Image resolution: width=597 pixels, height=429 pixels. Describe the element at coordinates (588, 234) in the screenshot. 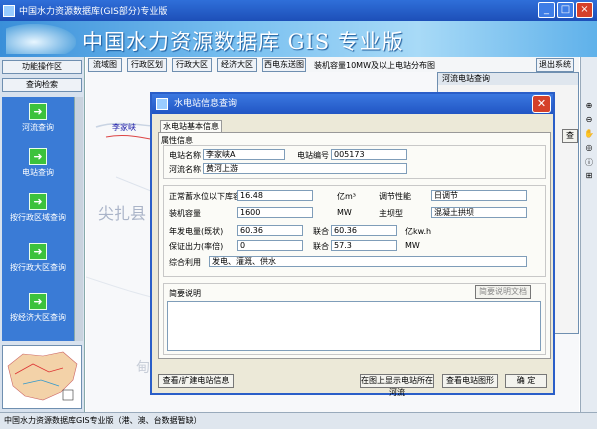

I see `right-toolbar: ⊕ ⊖ ✋ ◎ ⓘ ⊞` at that location.